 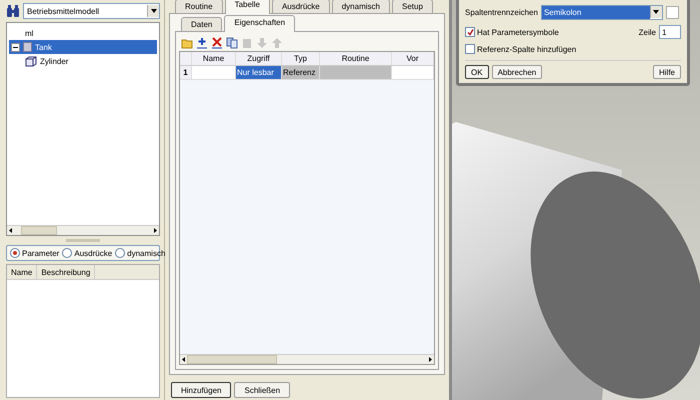 What do you see at coordinates (199, 6) in the screenshot?
I see `tab: Routine` at bounding box center [199, 6].